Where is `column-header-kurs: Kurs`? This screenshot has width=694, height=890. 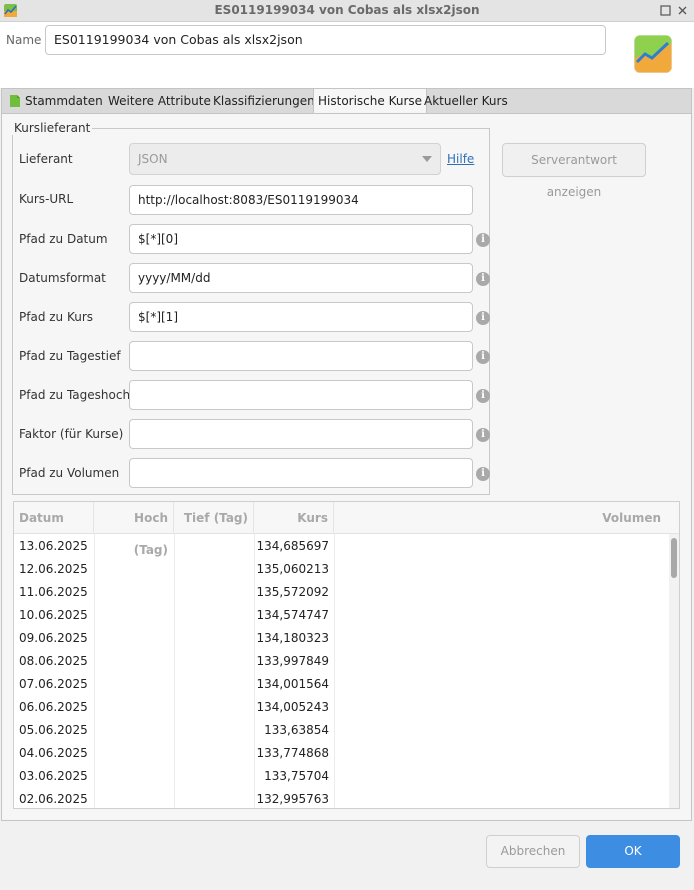 column-header-kurs: Kurs is located at coordinates (294, 518).